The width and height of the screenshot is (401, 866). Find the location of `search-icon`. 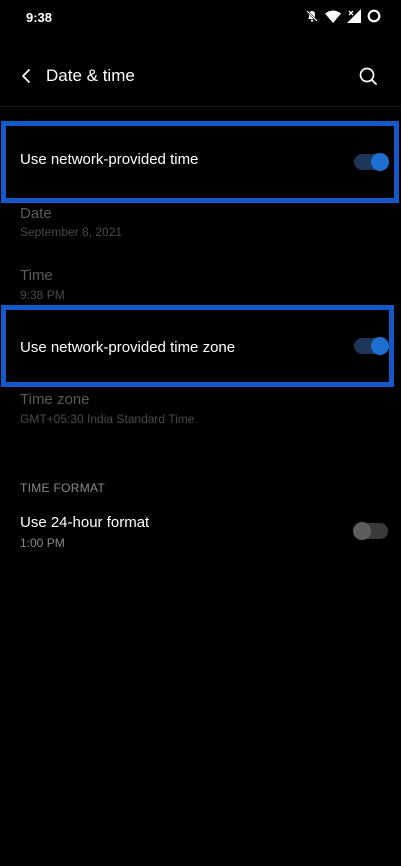

search-icon is located at coordinates (368, 76).